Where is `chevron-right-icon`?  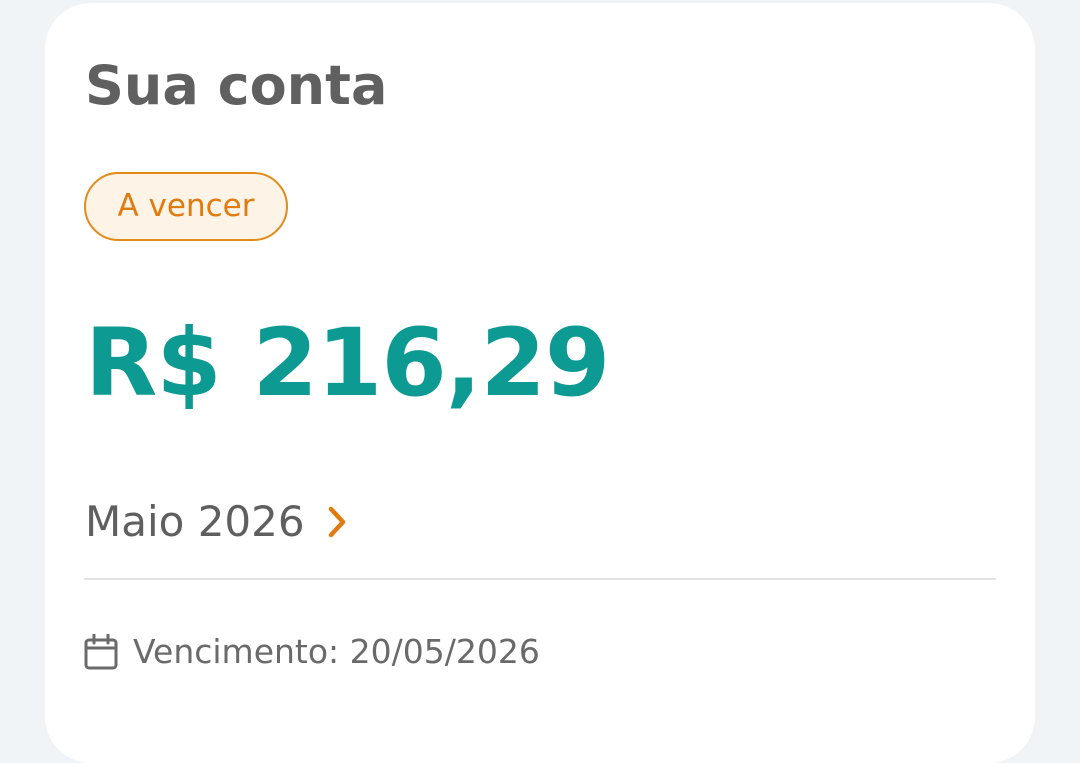
chevron-right-icon is located at coordinates (337, 522).